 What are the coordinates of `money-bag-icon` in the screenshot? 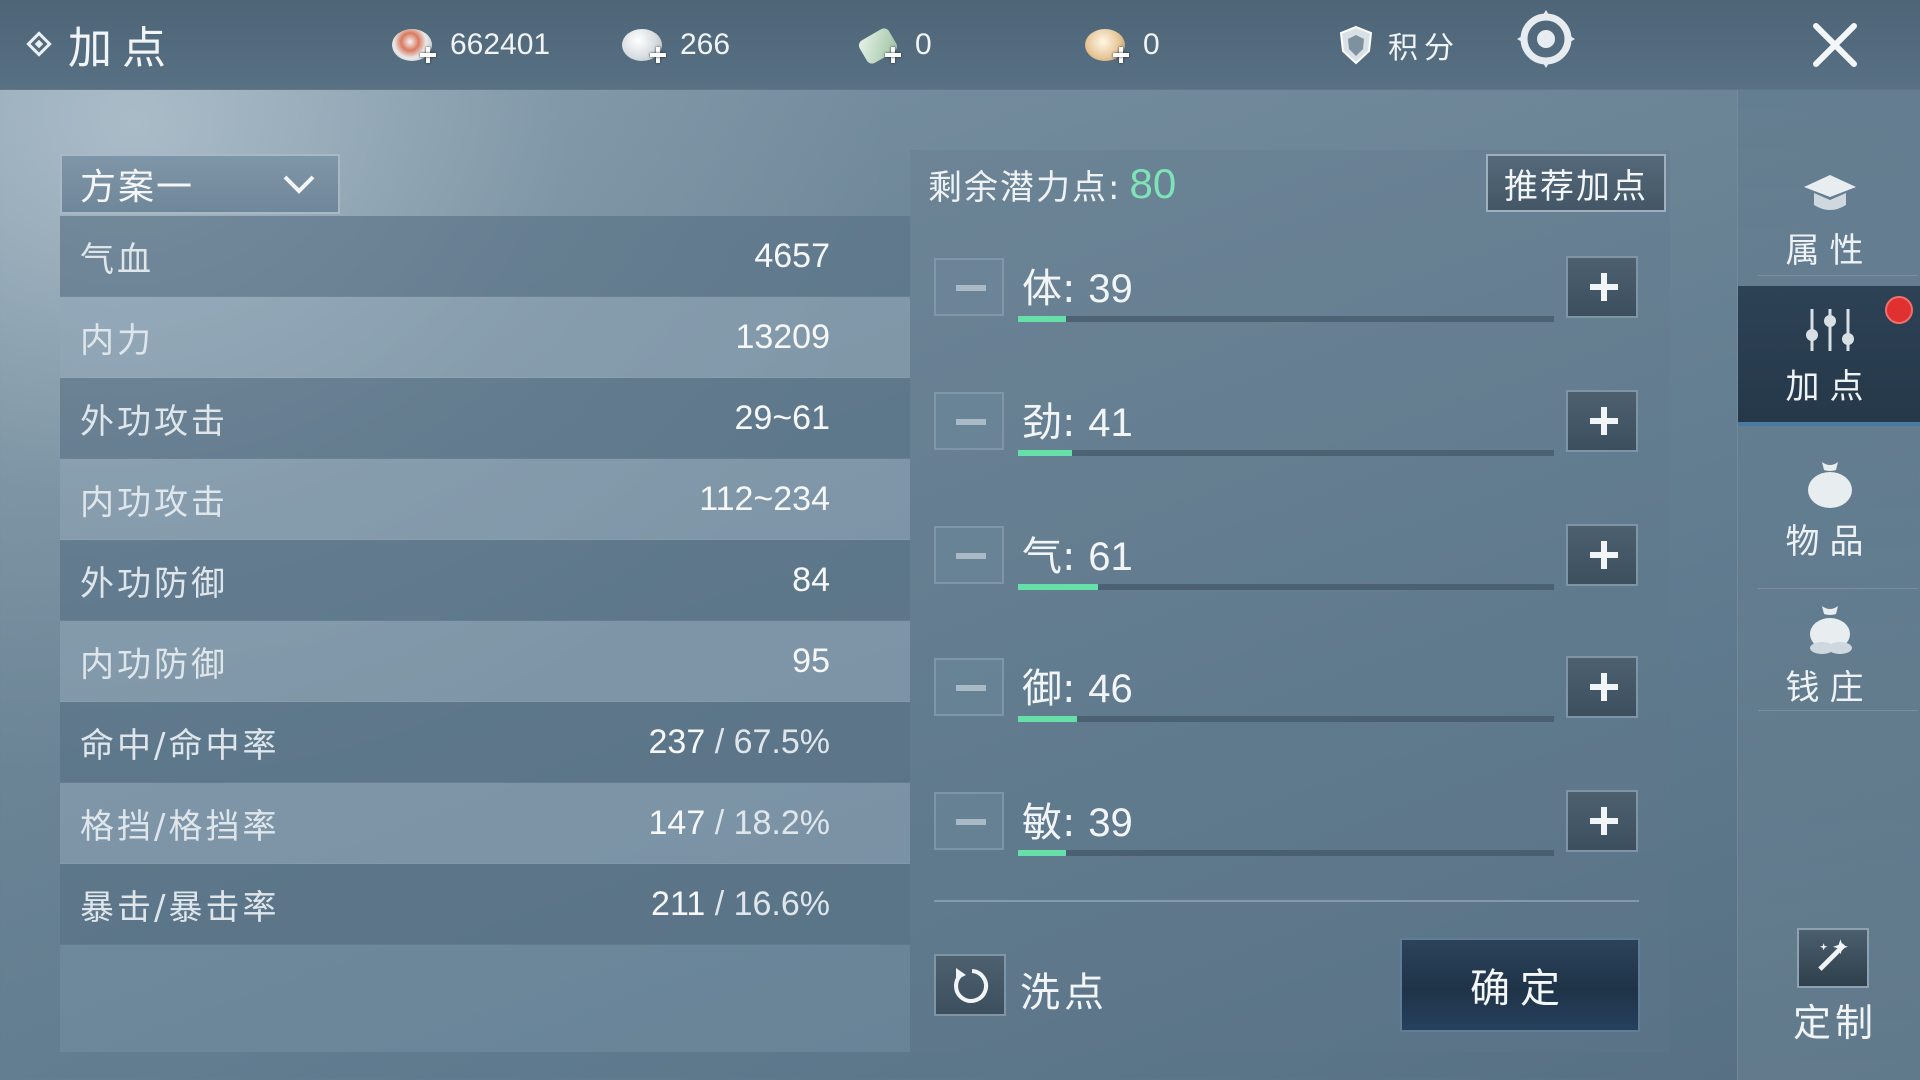 It's located at (1830, 629).